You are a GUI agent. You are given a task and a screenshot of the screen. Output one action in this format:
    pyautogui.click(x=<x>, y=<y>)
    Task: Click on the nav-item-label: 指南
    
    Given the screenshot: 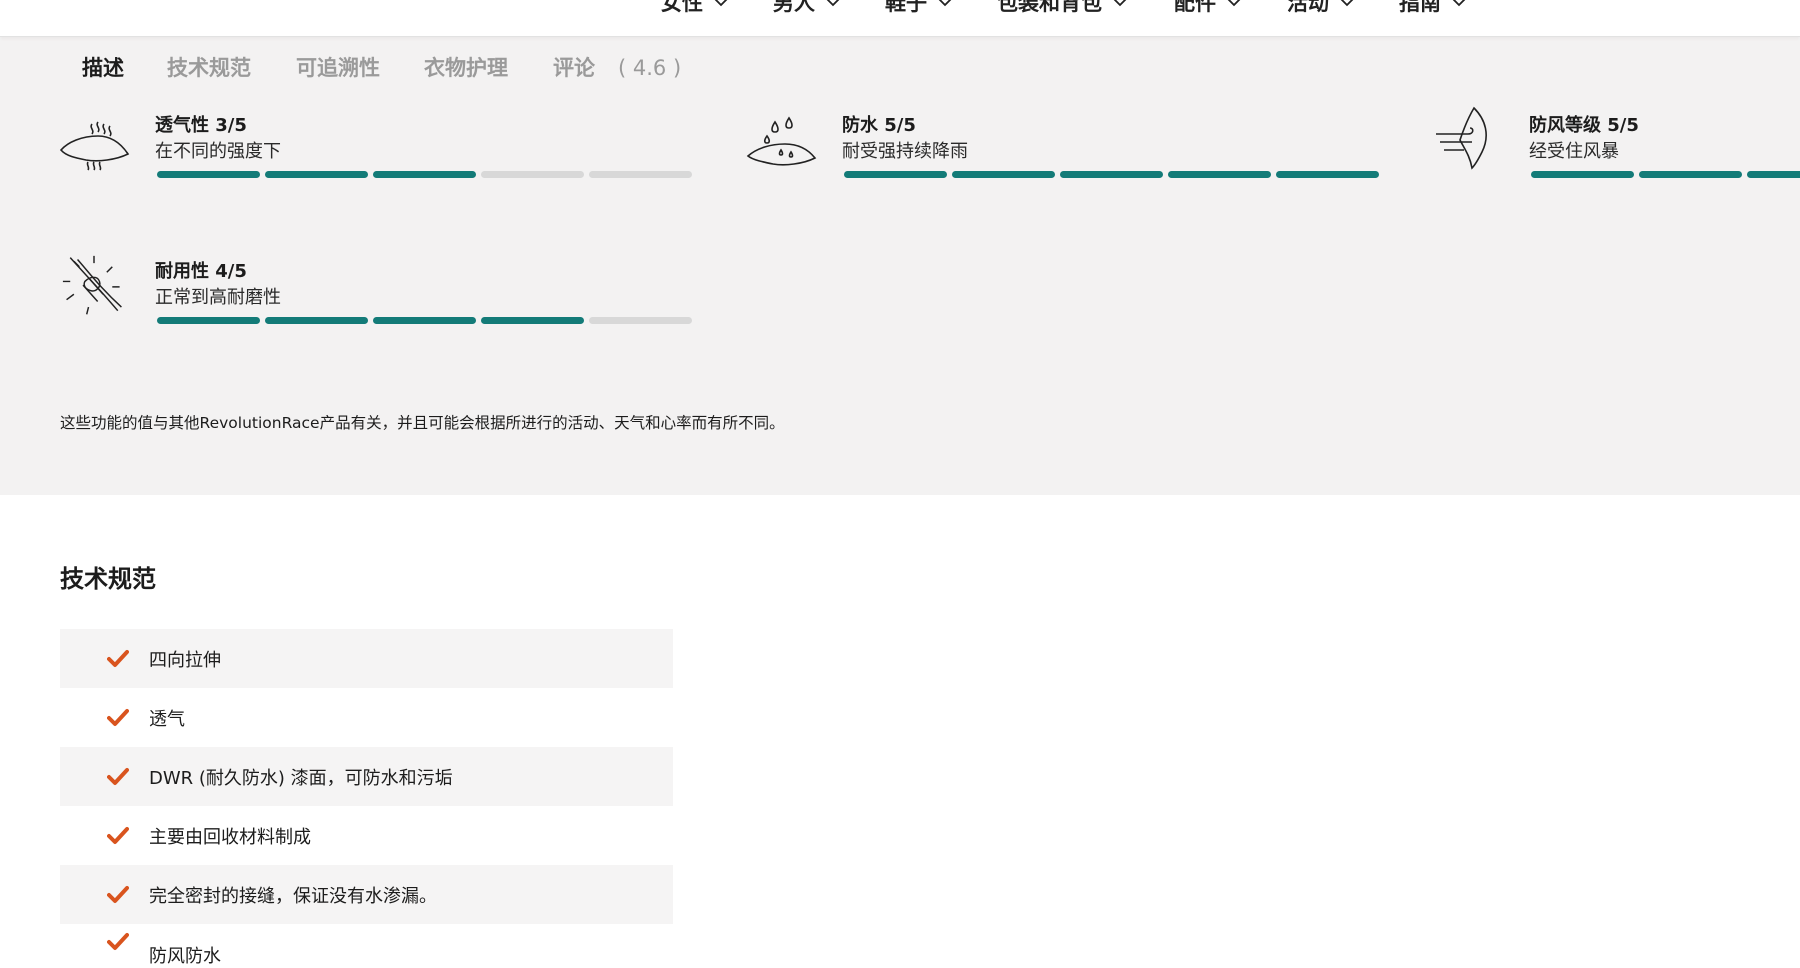 What is the action you would take?
    pyautogui.click(x=1420, y=7)
    